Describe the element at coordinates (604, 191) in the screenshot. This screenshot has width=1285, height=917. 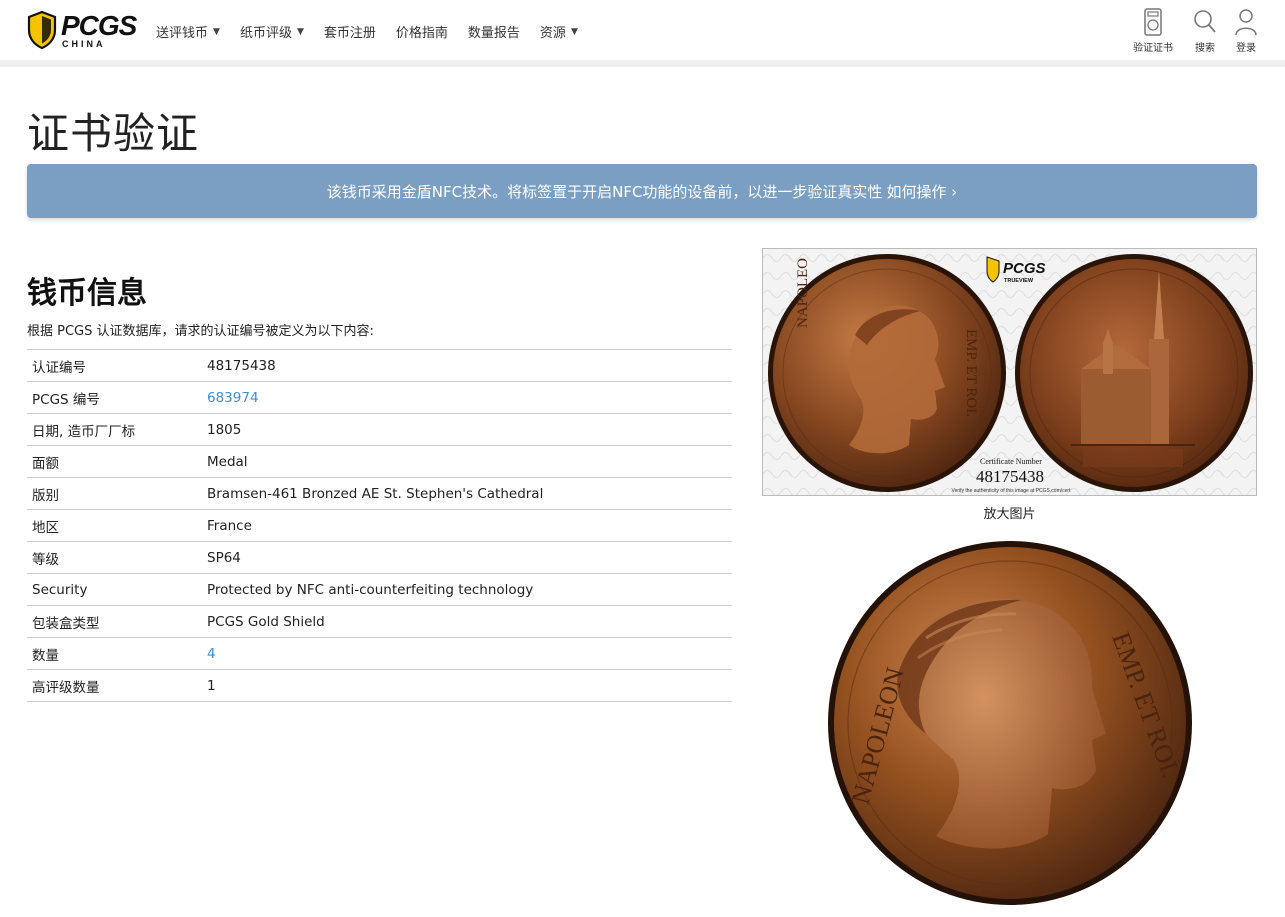
I see `nfc-banner-text: 该钱币采用金盾NFC技术。将标签置于开启NFC功能的设备前，以进一步验证真实性` at that location.